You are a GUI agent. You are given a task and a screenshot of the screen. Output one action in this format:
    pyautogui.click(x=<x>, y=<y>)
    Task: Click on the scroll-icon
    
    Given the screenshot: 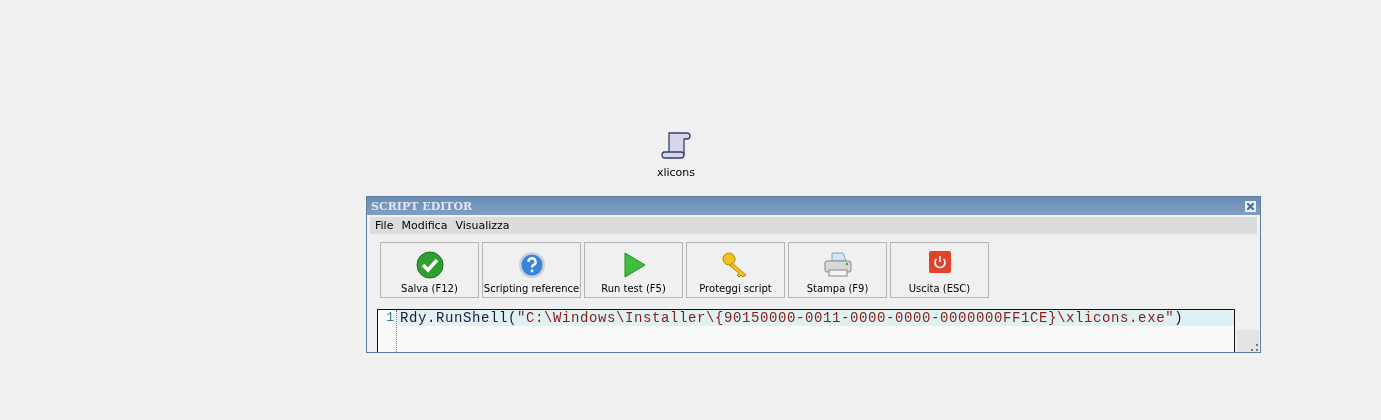 What is the action you would take?
    pyautogui.click(x=676, y=146)
    